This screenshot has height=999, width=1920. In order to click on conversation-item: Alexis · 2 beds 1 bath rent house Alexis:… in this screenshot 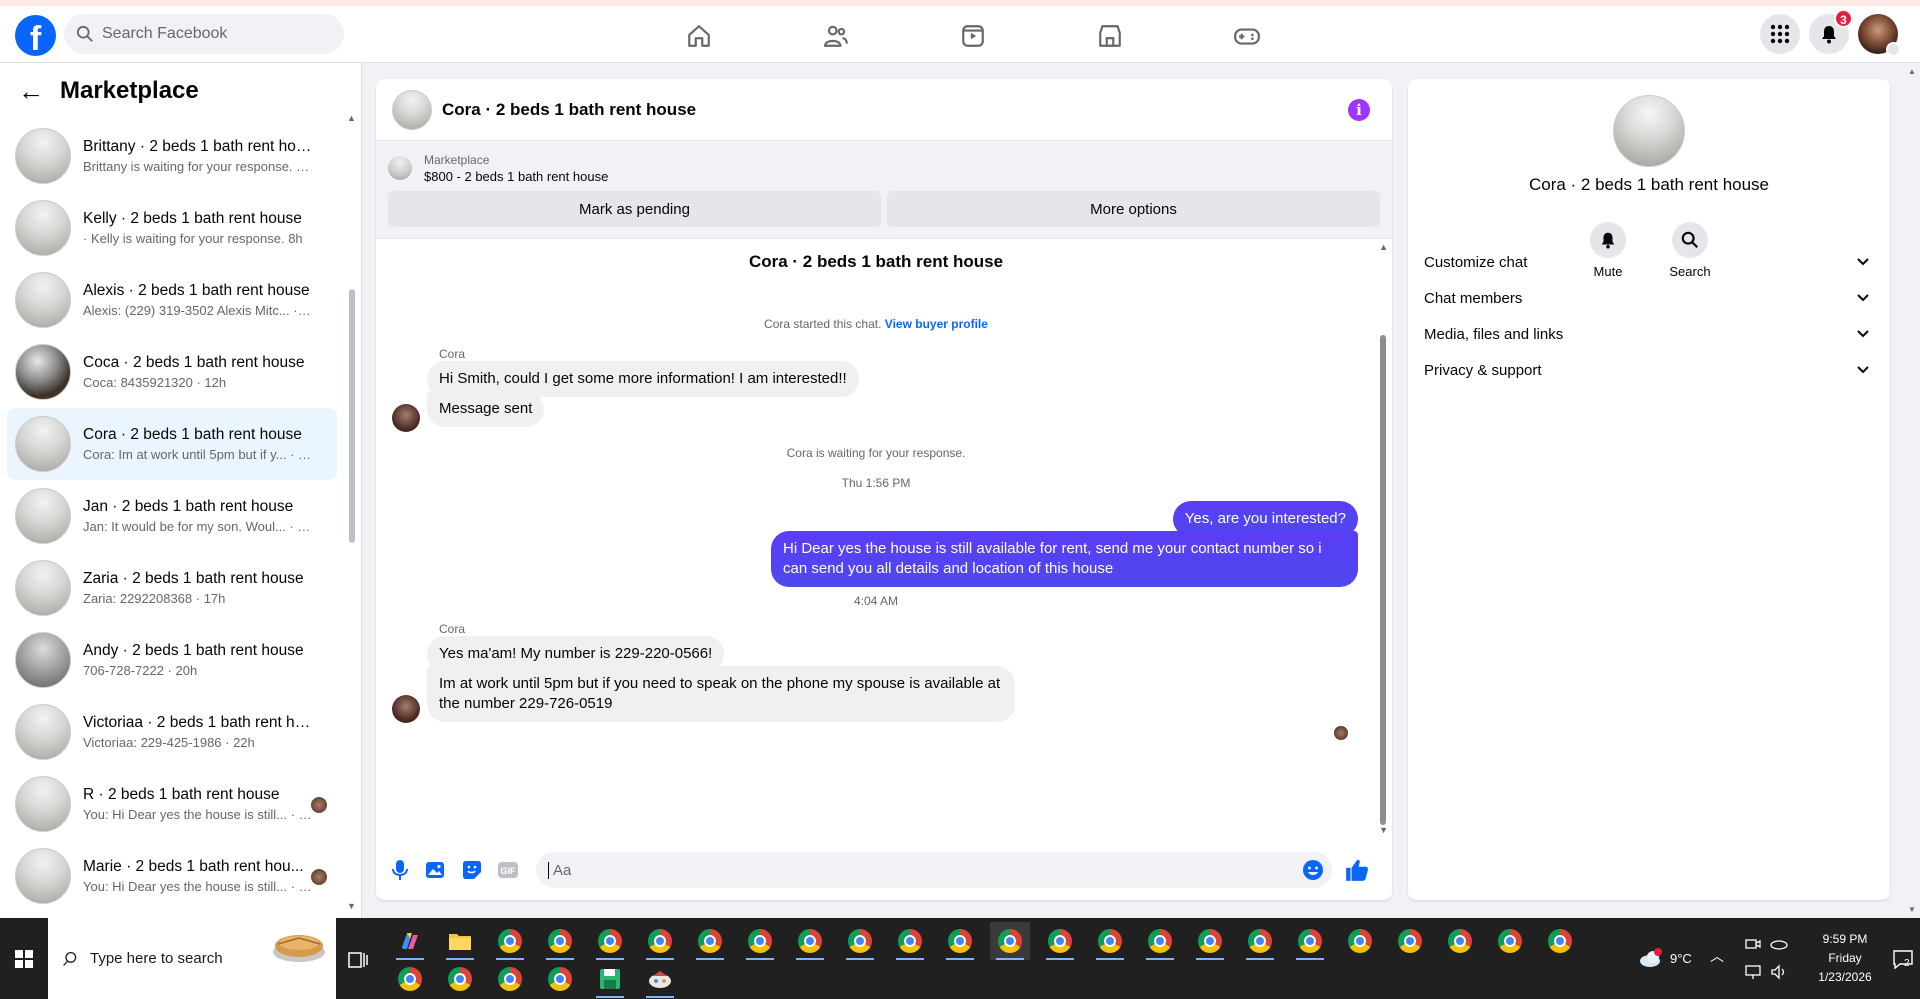, I will do `click(172, 300)`.